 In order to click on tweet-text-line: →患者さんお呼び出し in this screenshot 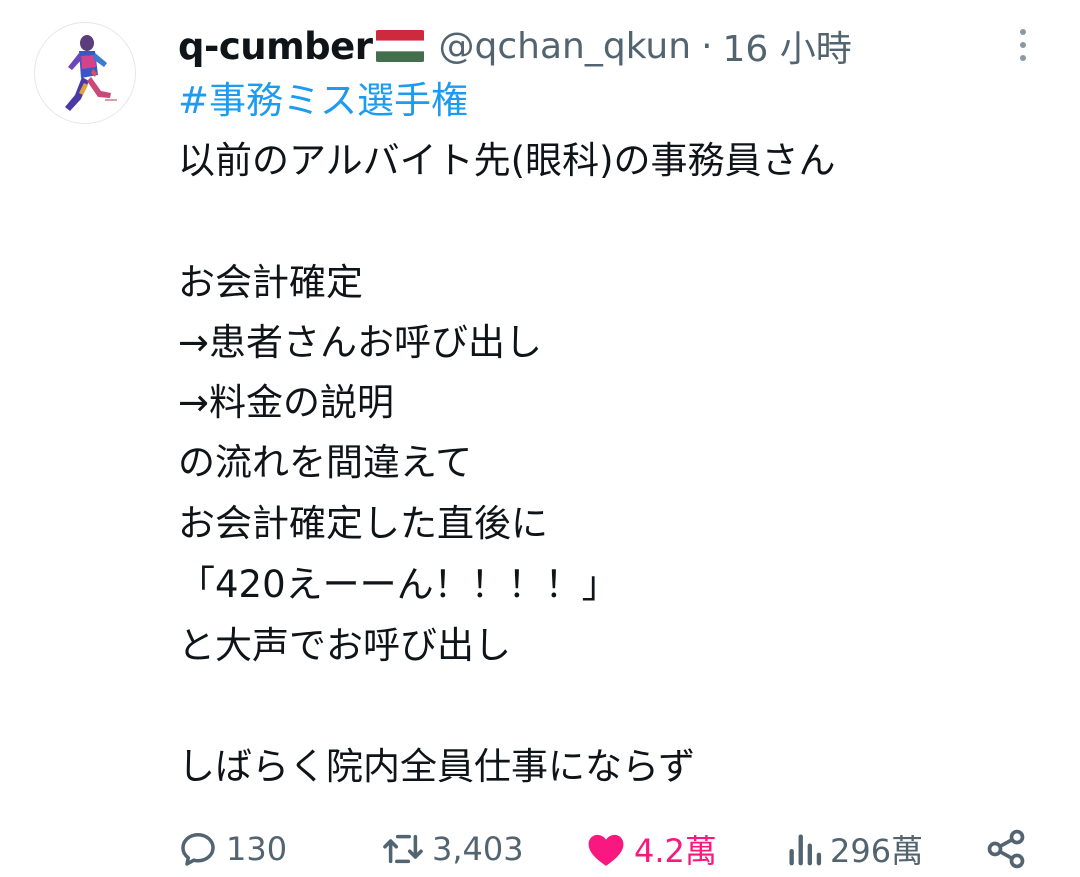, I will do `click(360, 342)`.